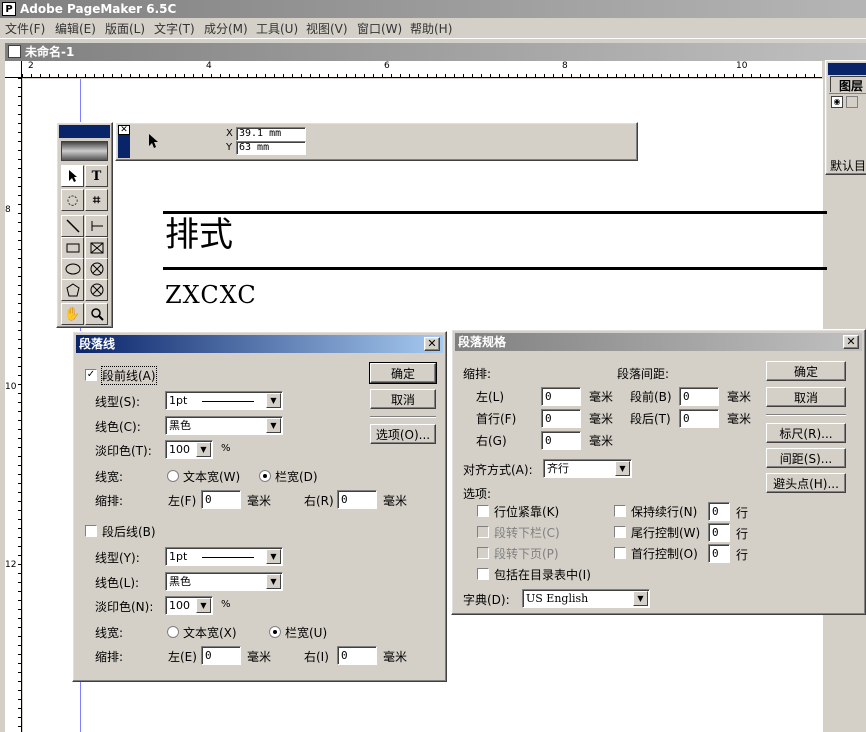 Image resolution: width=866 pixels, height=732 pixels. Describe the element at coordinates (224, 425) in the screenshot. I see `rule-above-color-select: 黑色 ▼` at that location.